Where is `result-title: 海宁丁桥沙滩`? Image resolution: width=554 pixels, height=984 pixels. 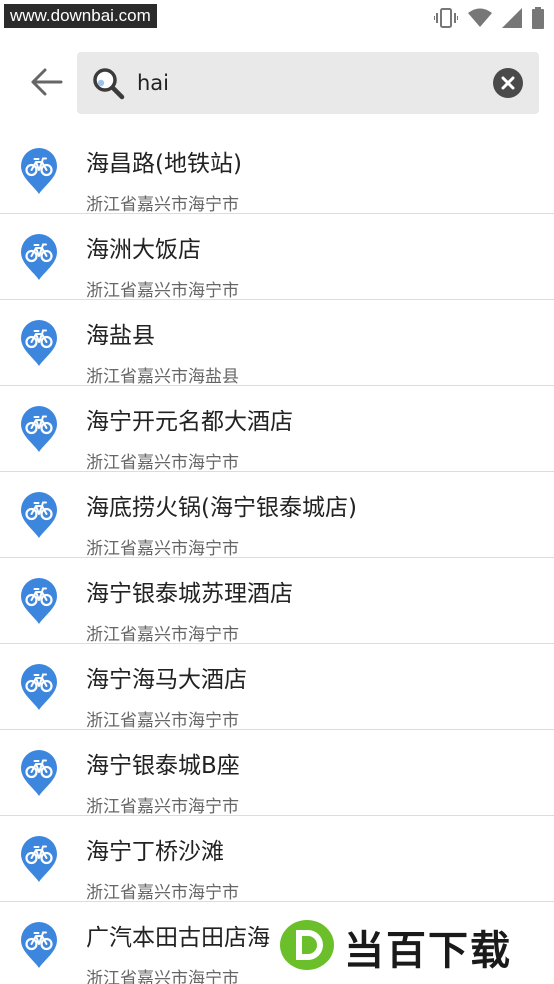
result-title: 海宁丁桥沙滩 is located at coordinates (155, 852).